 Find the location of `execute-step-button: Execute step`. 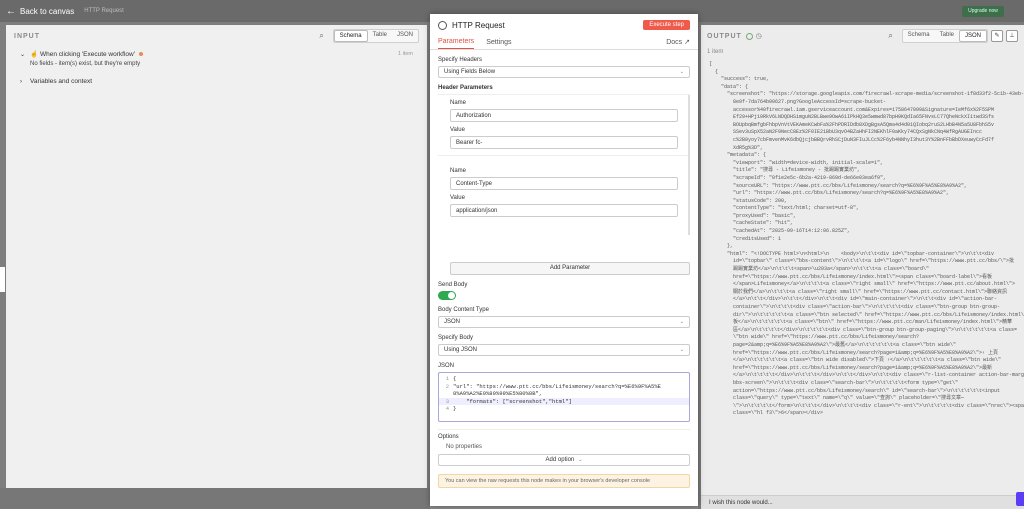

execute-step-button: Execute step is located at coordinates (666, 25).